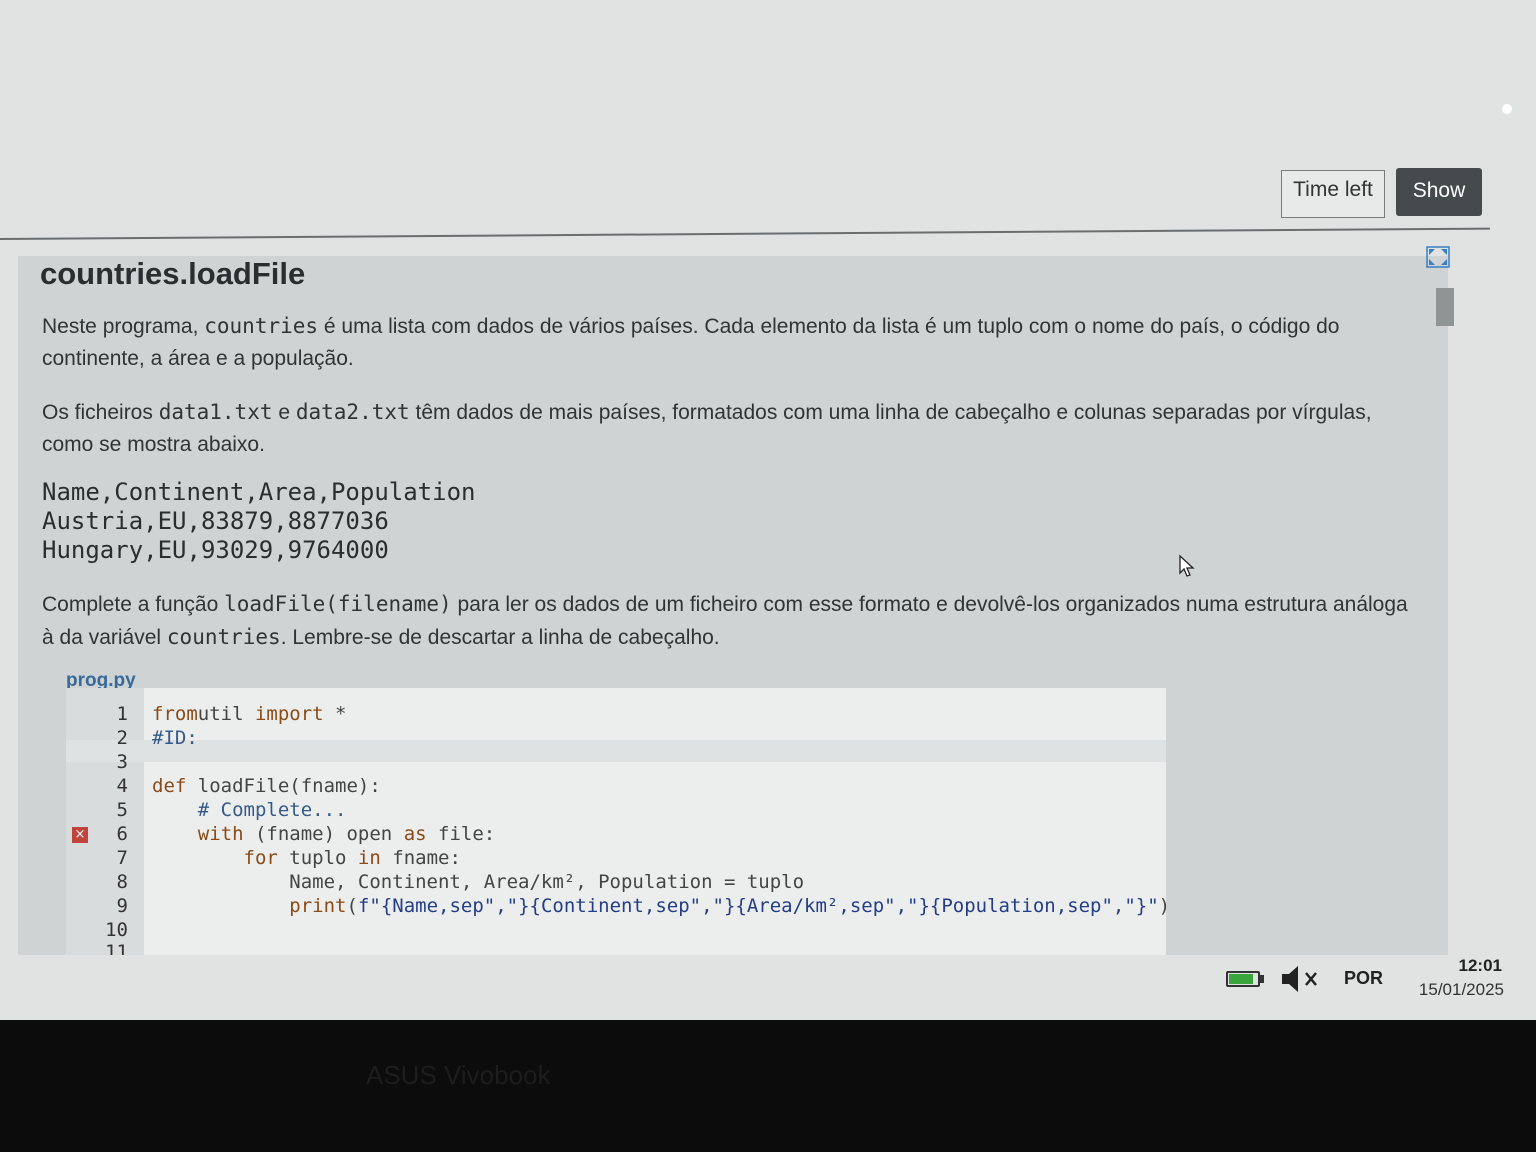  Describe the element at coordinates (215, 521) in the screenshot. I see `data-line: Austria,EU,83879,8877036` at that location.